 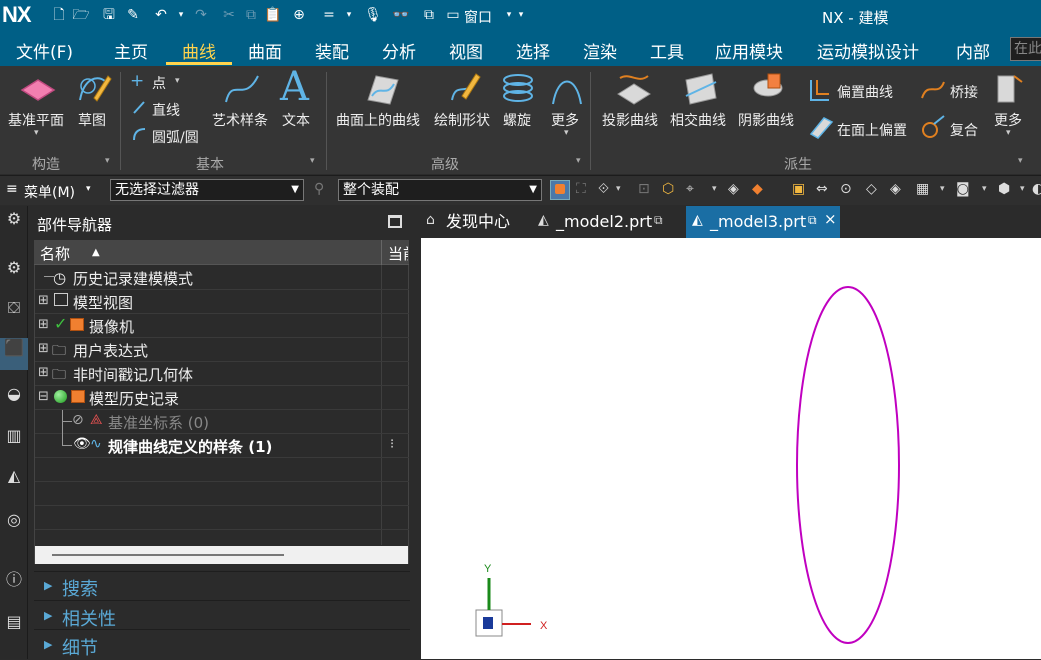 I want to click on repeat-command-icon: ⊕, so click(x=299, y=15).